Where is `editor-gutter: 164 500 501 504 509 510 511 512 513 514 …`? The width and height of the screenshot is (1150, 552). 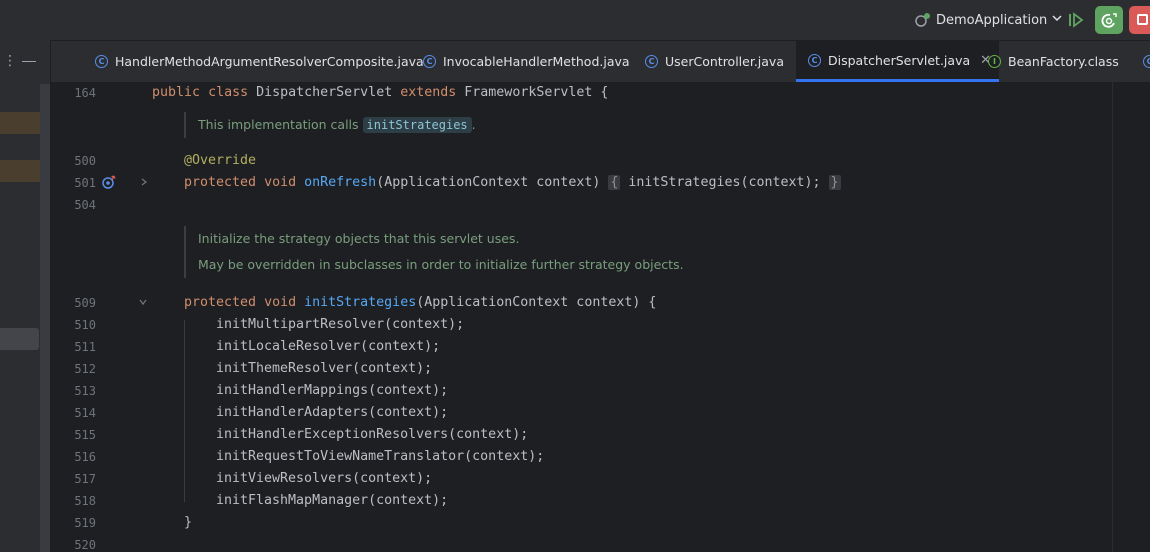
editor-gutter: 164 500 501 504 509 510 511 512 513 514 … is located at coordinates (100, 317).